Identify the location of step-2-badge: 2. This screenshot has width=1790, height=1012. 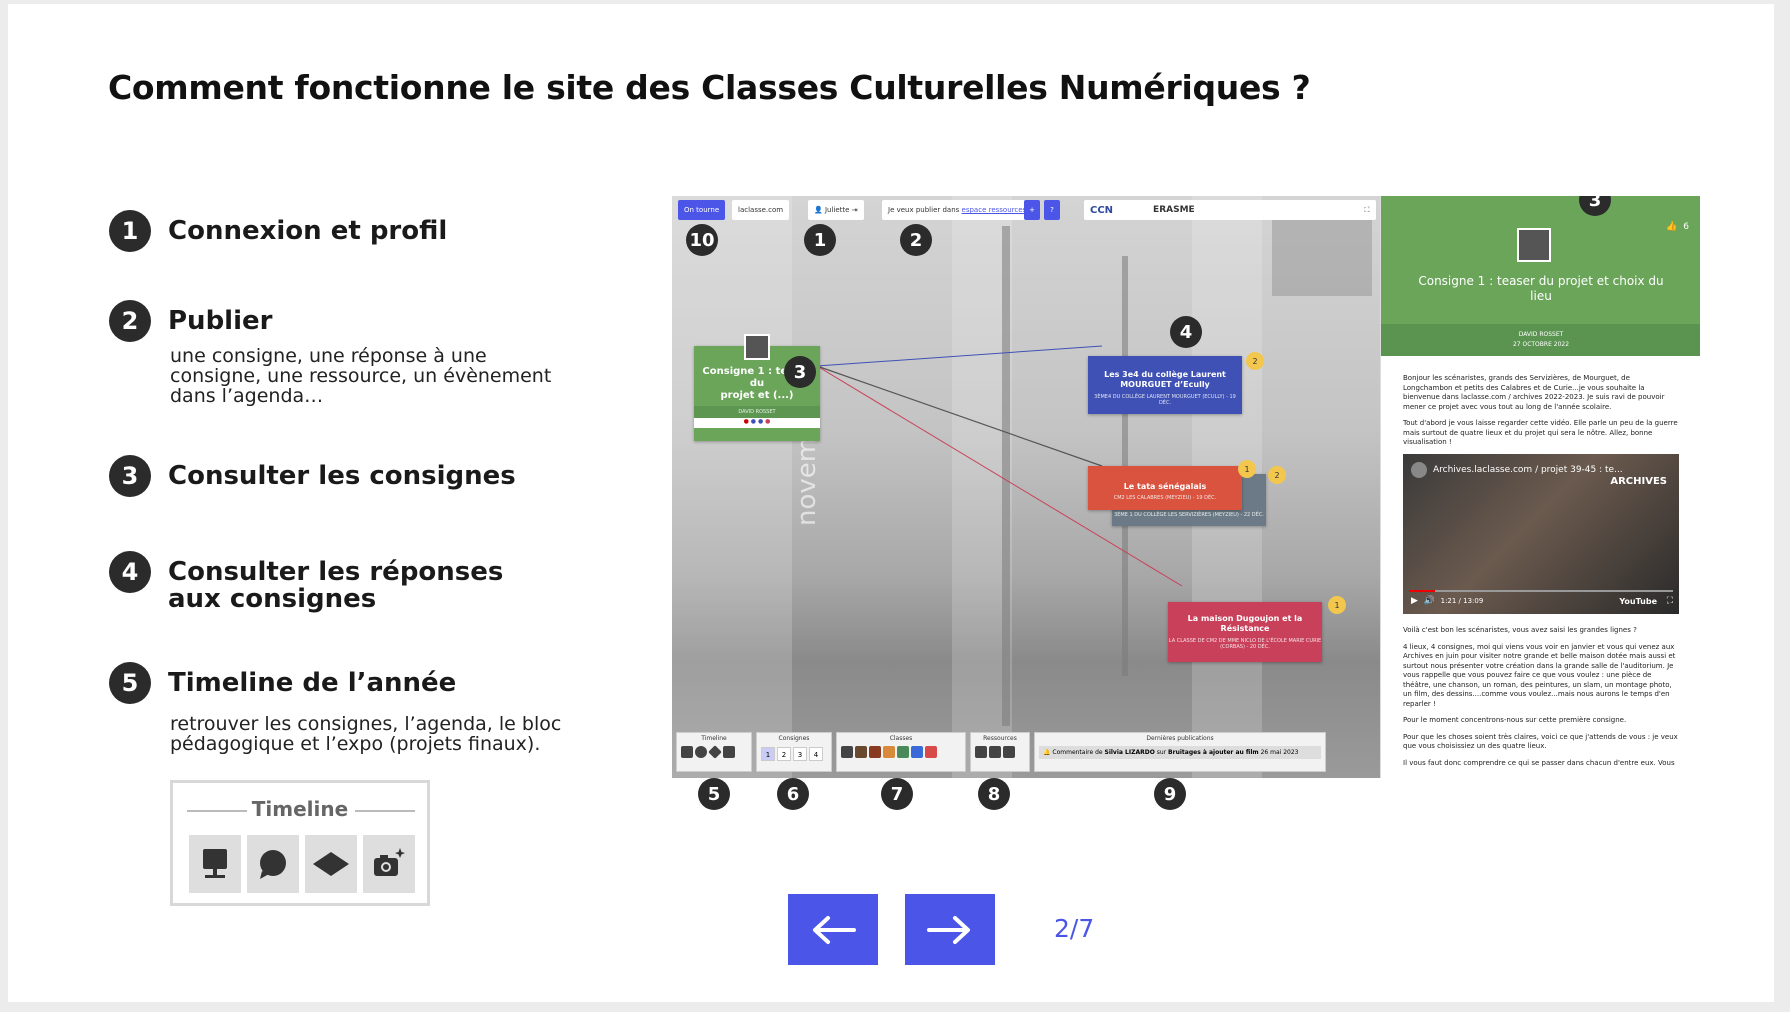
(130, 321).